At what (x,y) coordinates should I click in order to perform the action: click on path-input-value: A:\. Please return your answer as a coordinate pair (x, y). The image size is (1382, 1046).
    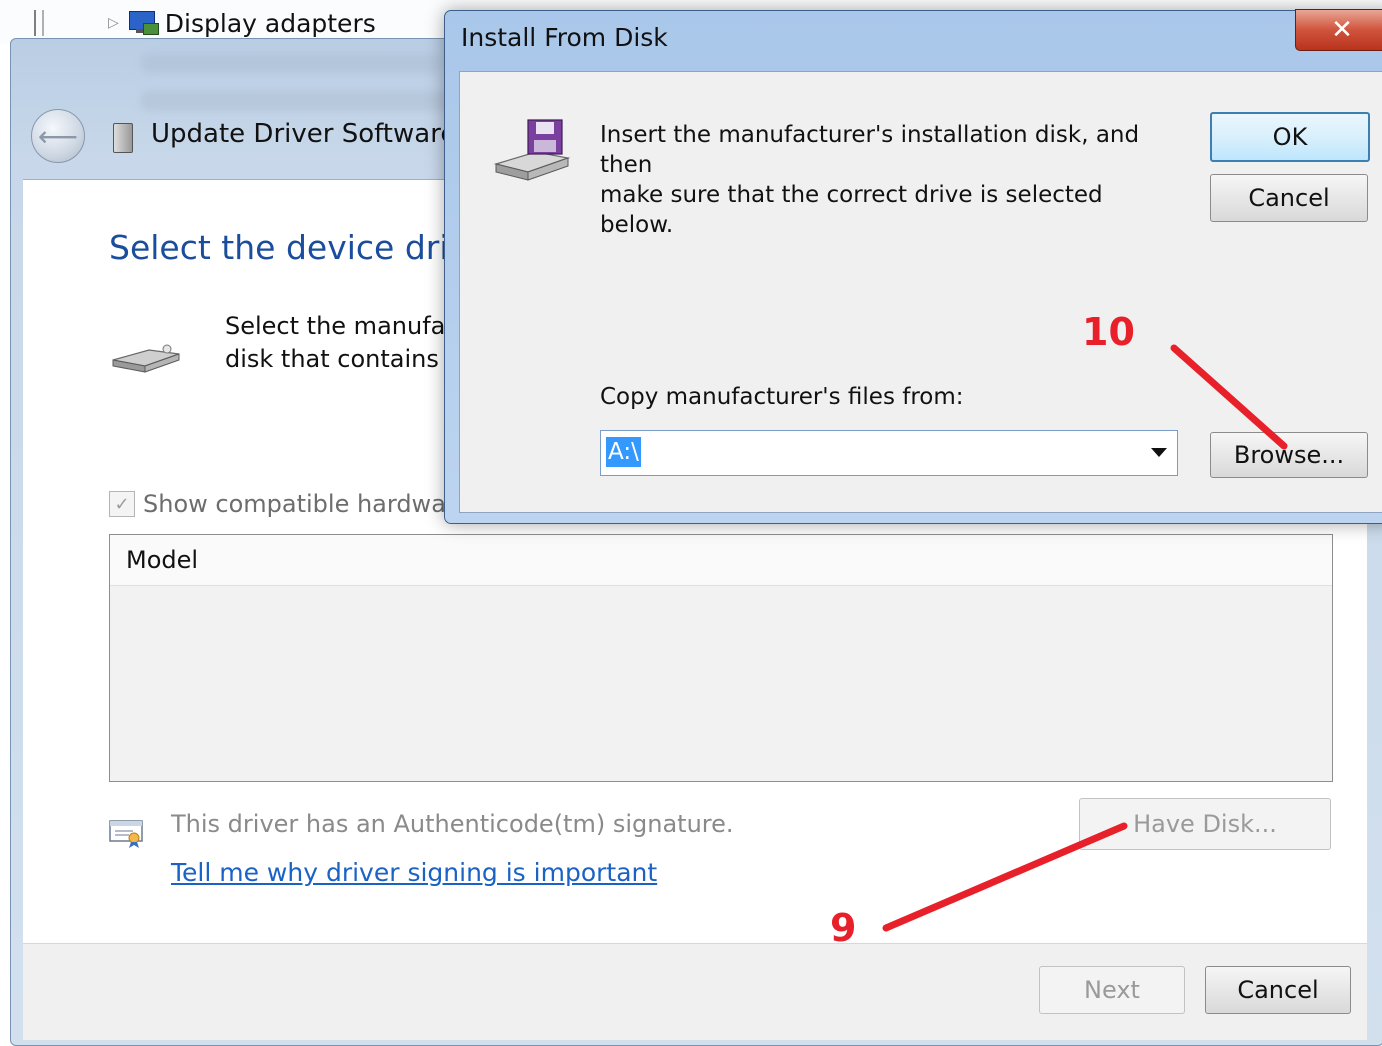
    Looking at the image, I should click on (623, 452).